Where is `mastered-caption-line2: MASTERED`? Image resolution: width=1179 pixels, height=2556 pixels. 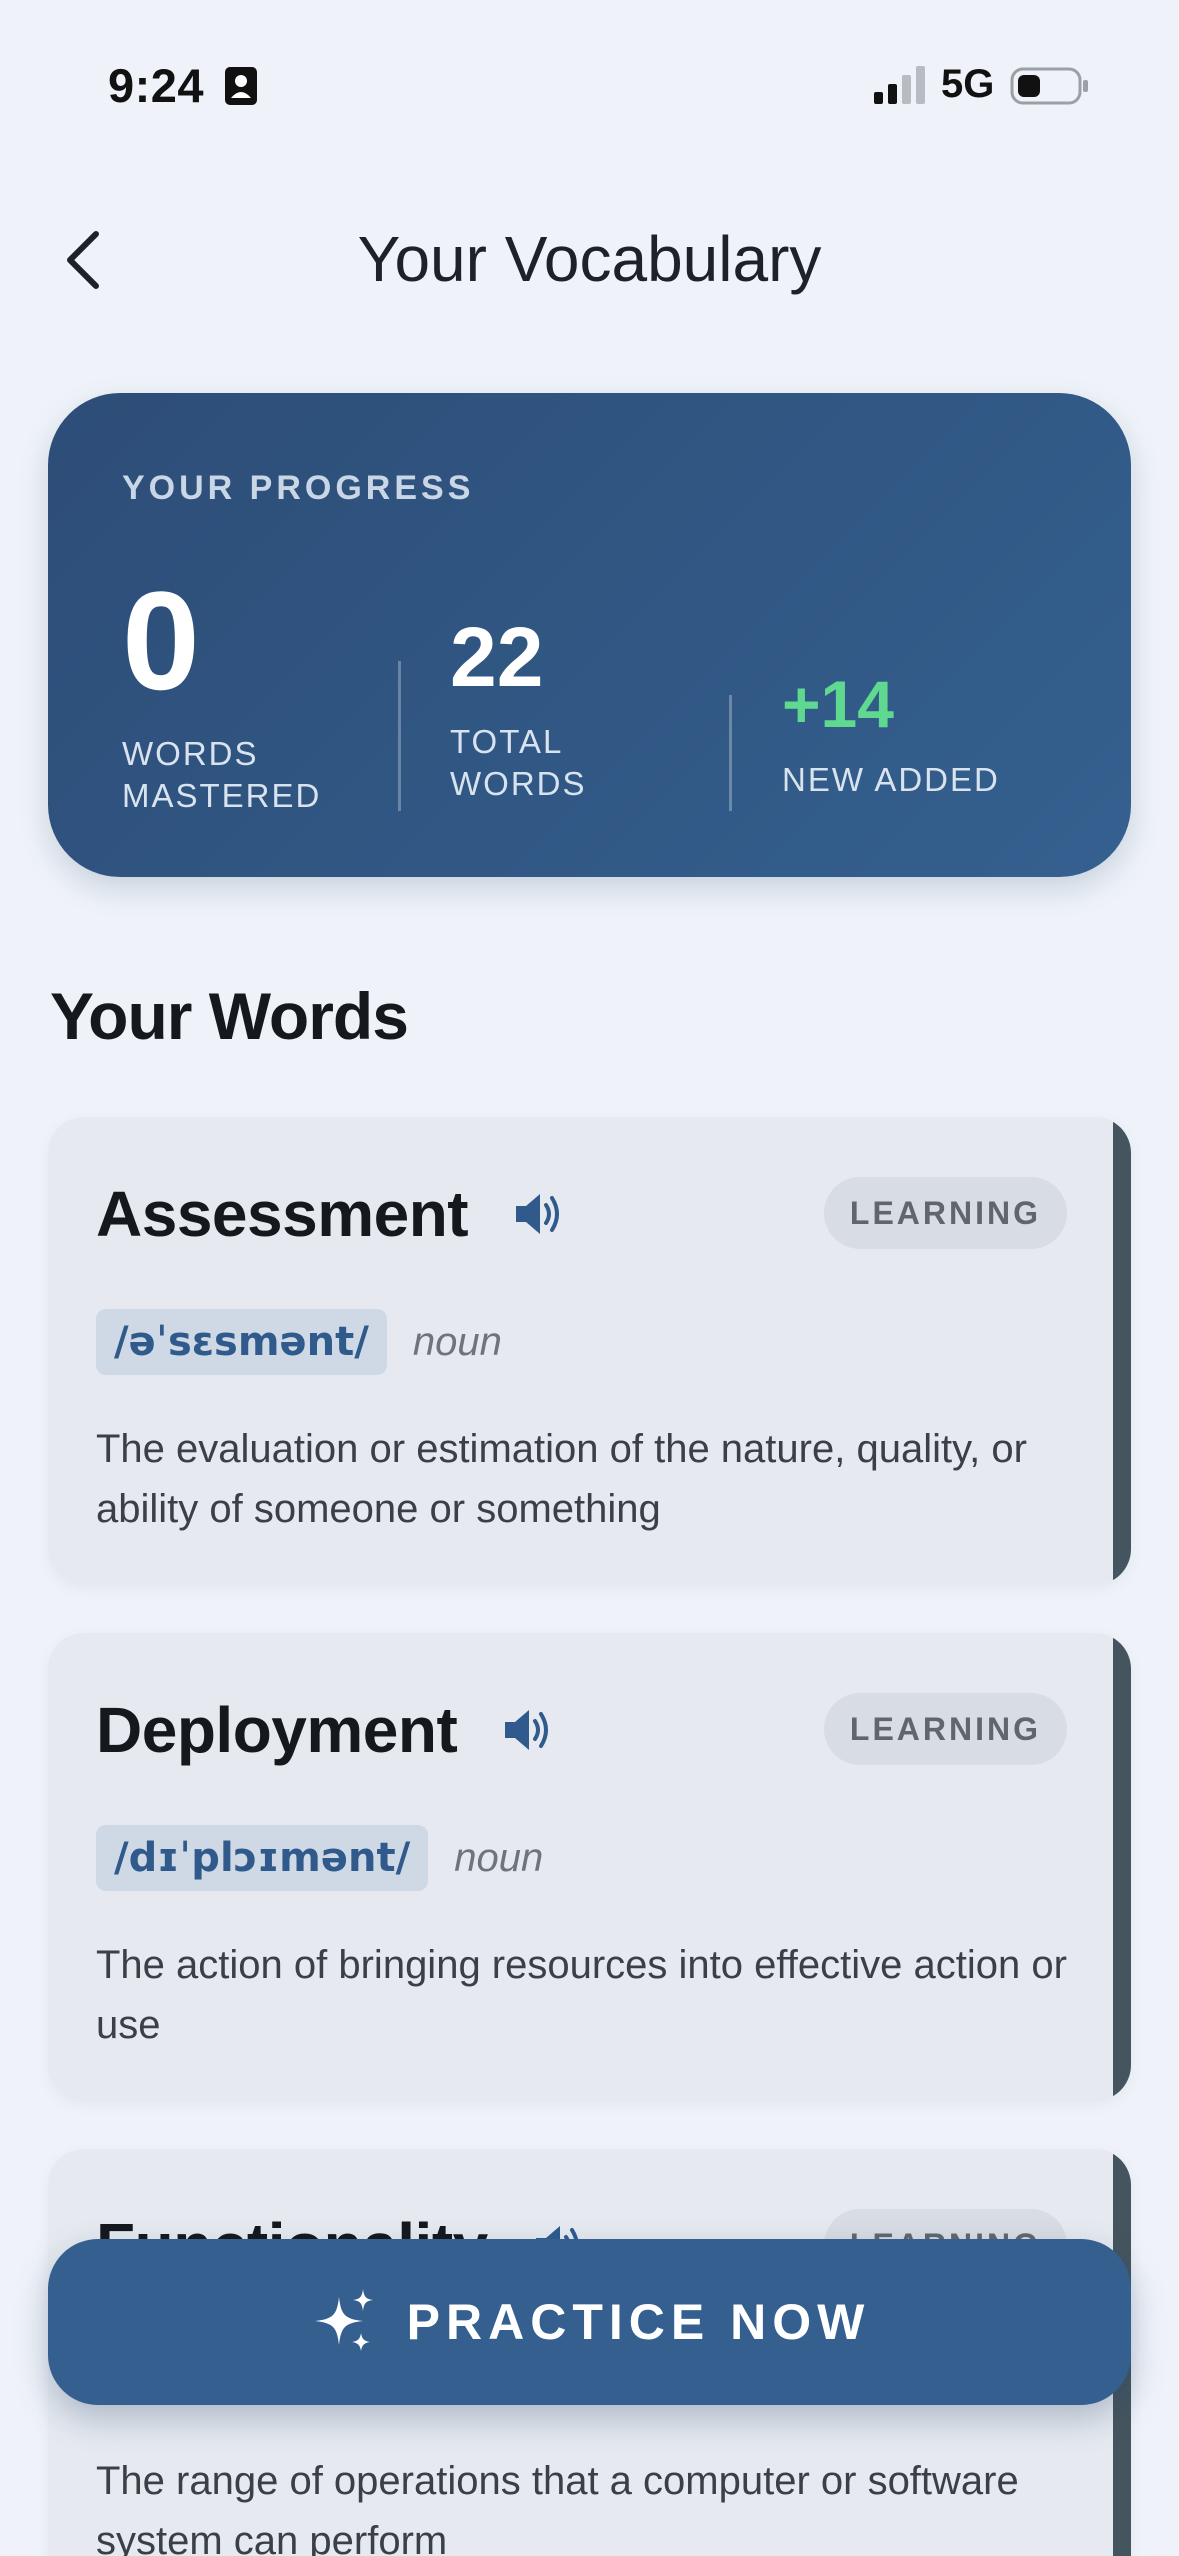
mastered-caption-line2: MASTERED is located at coordinates (222, 795).